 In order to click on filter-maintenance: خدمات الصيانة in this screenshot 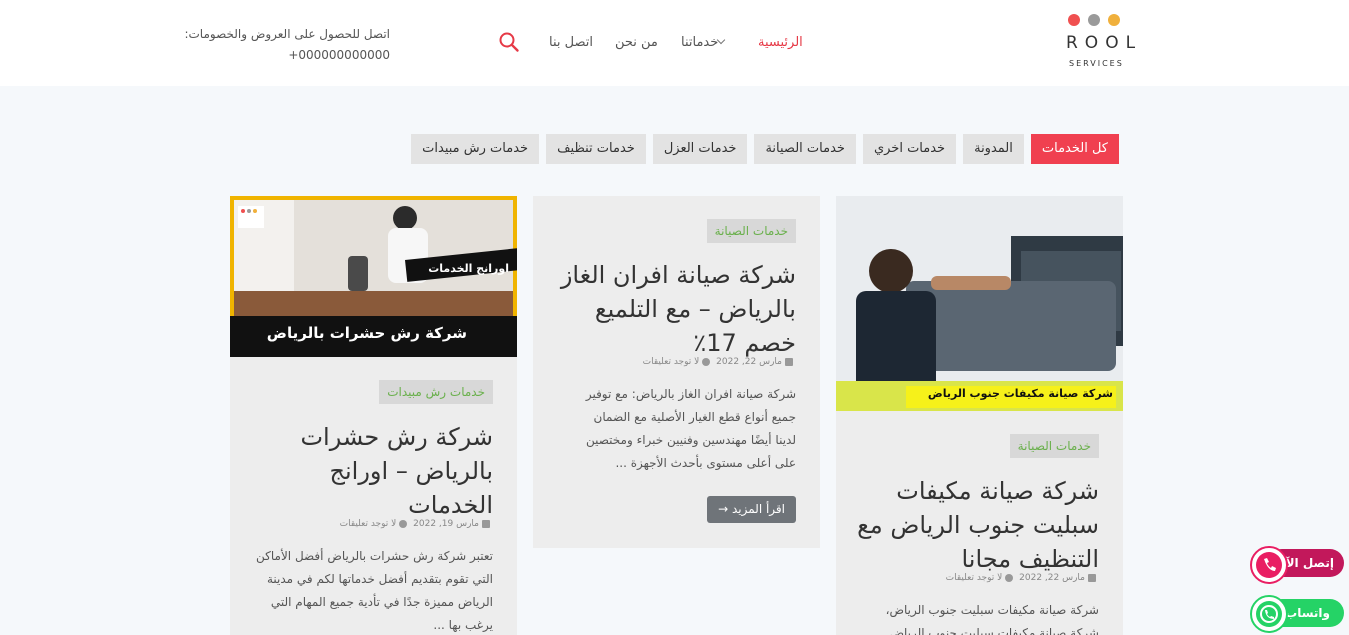, I will do `click(805, 149)`.